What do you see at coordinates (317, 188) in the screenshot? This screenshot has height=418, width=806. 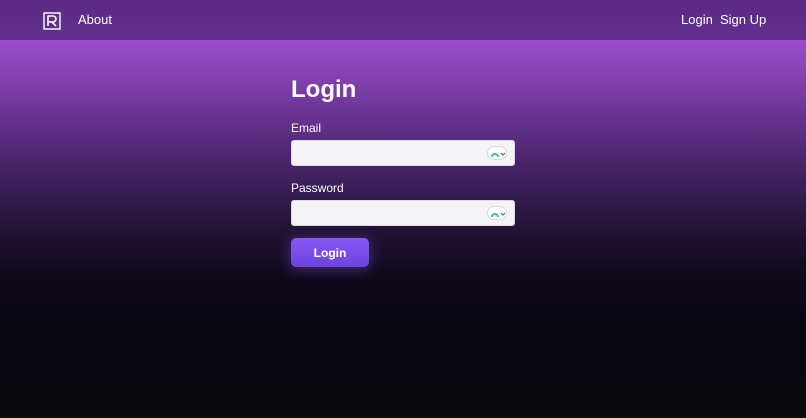 I see `password-label: Password` at bounding box center [317, 188].